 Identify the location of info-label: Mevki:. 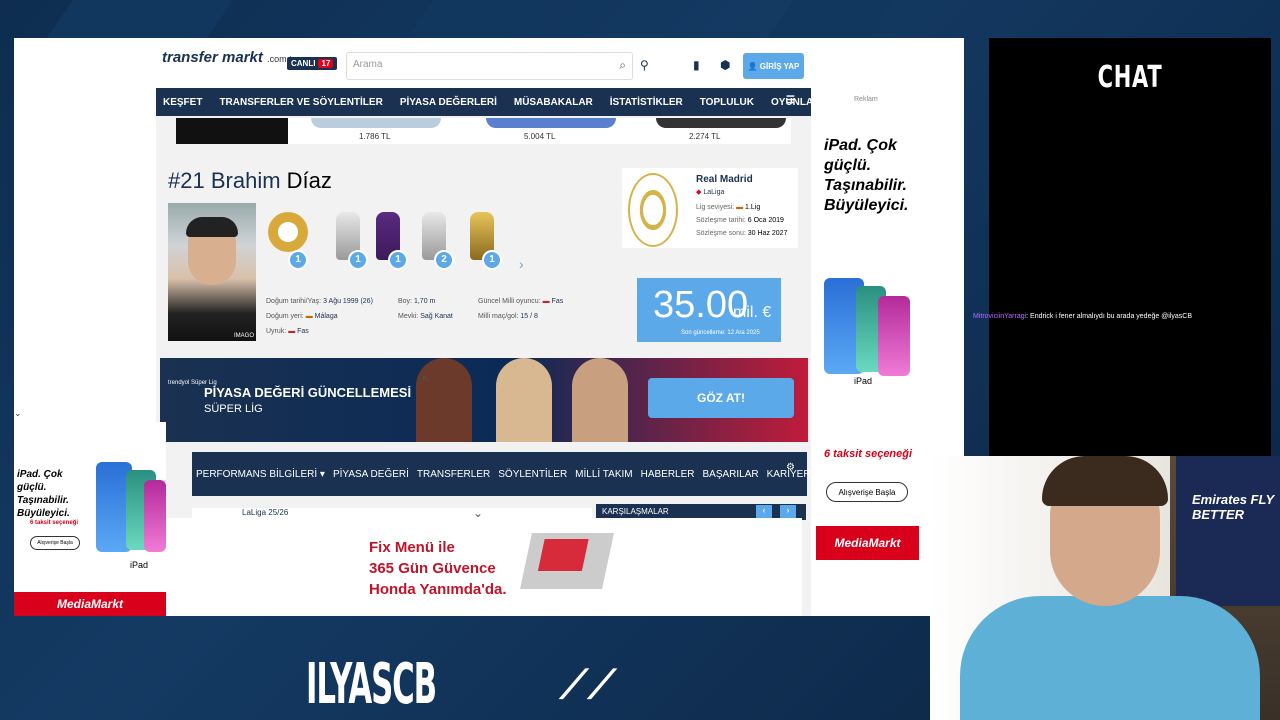
(408, 316).